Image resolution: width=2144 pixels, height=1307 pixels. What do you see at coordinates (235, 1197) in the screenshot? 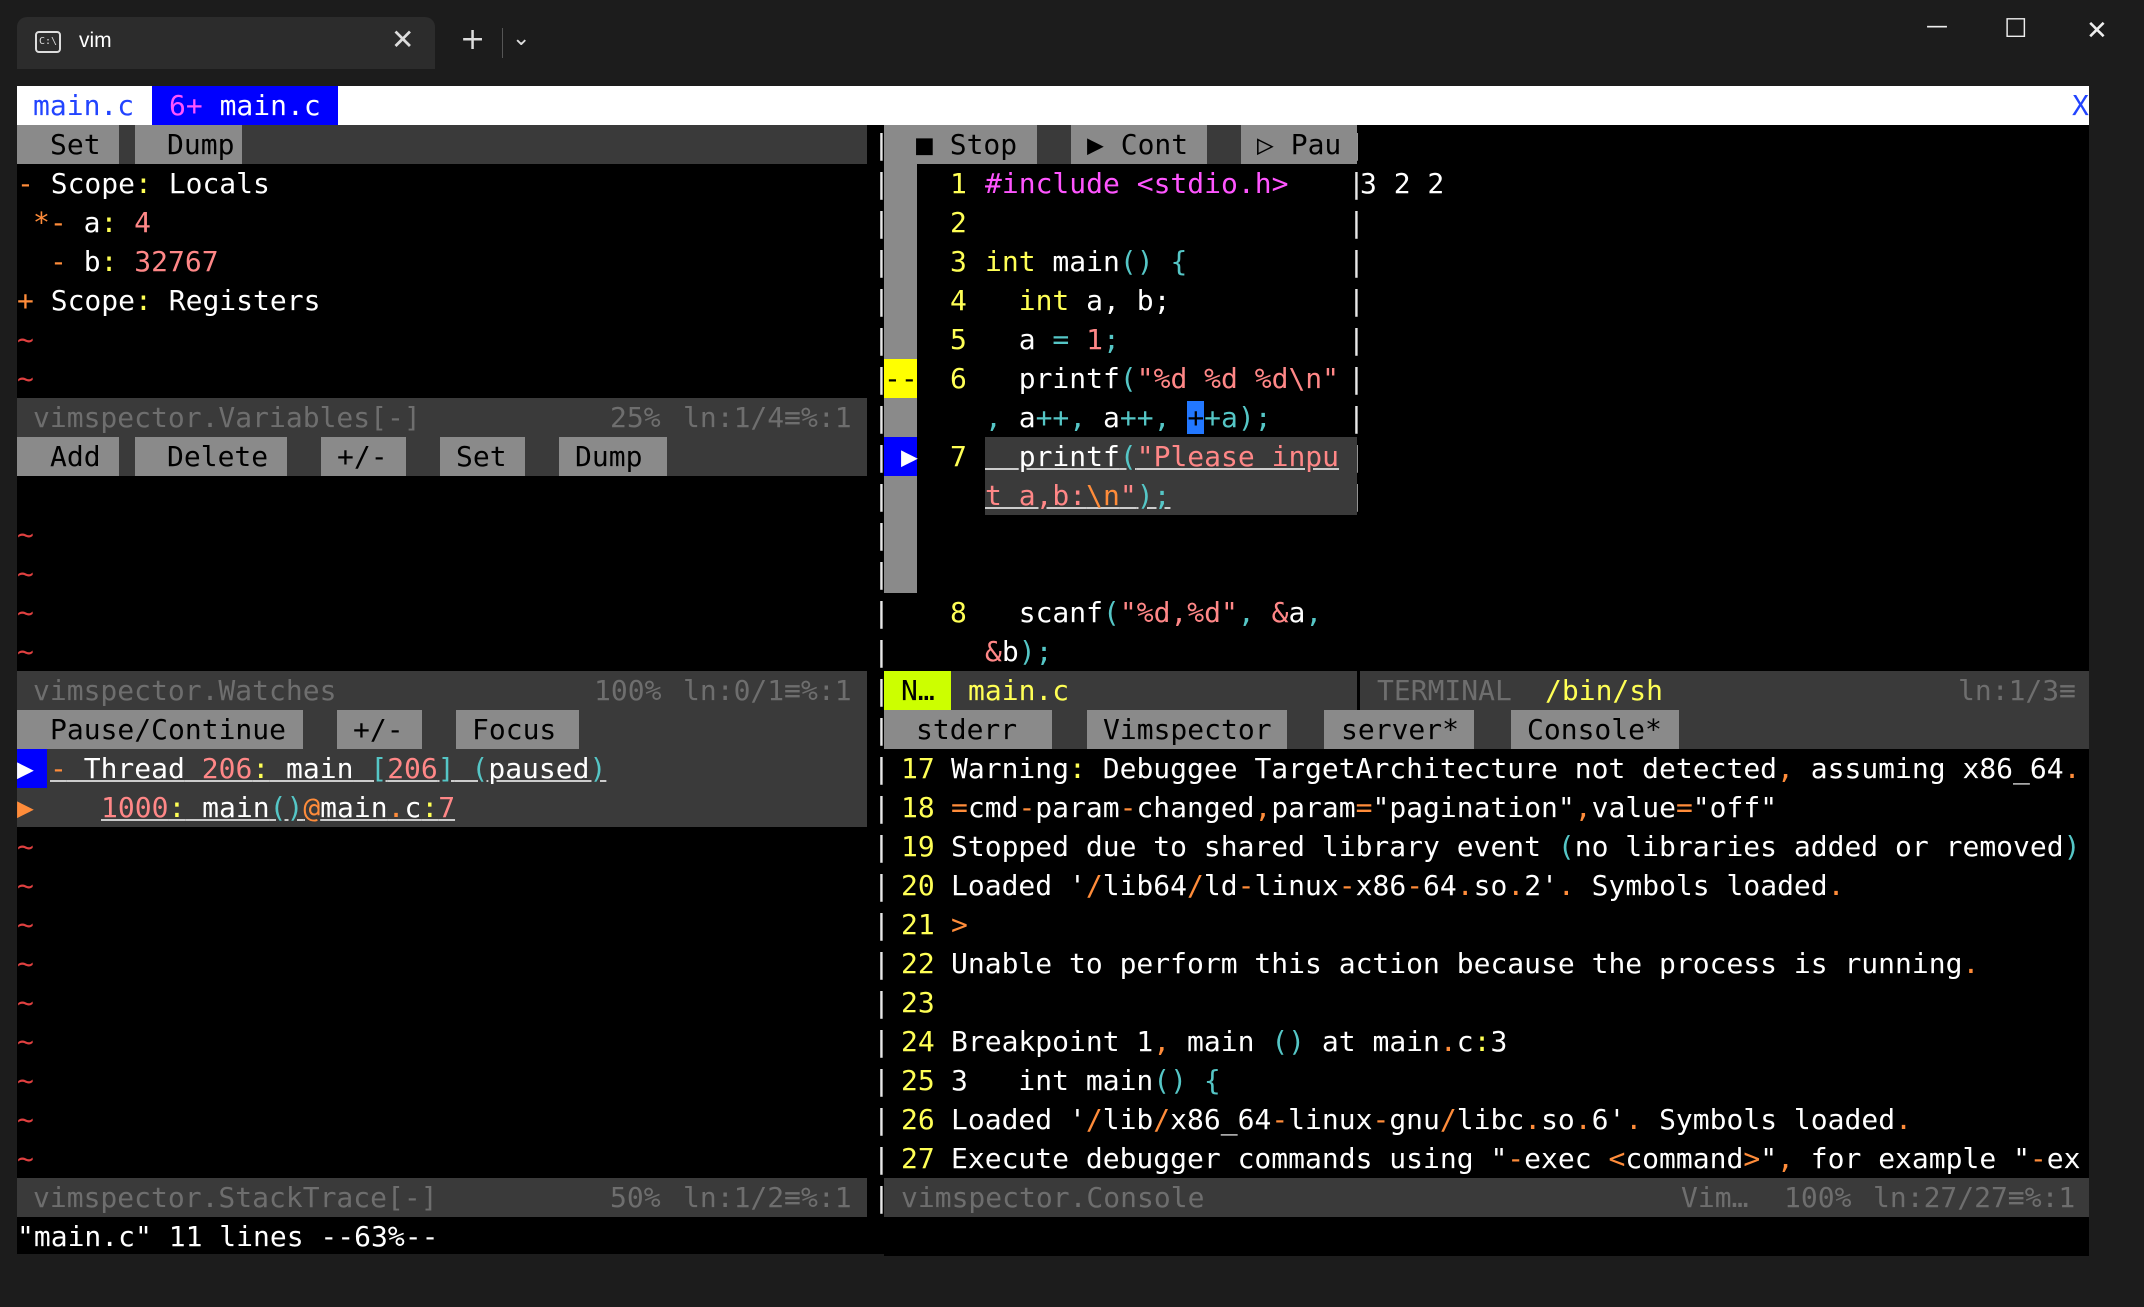
I see `stacktrace-status-name: vimspector.StackTrace[-]` at bounding box center [235, 1197].